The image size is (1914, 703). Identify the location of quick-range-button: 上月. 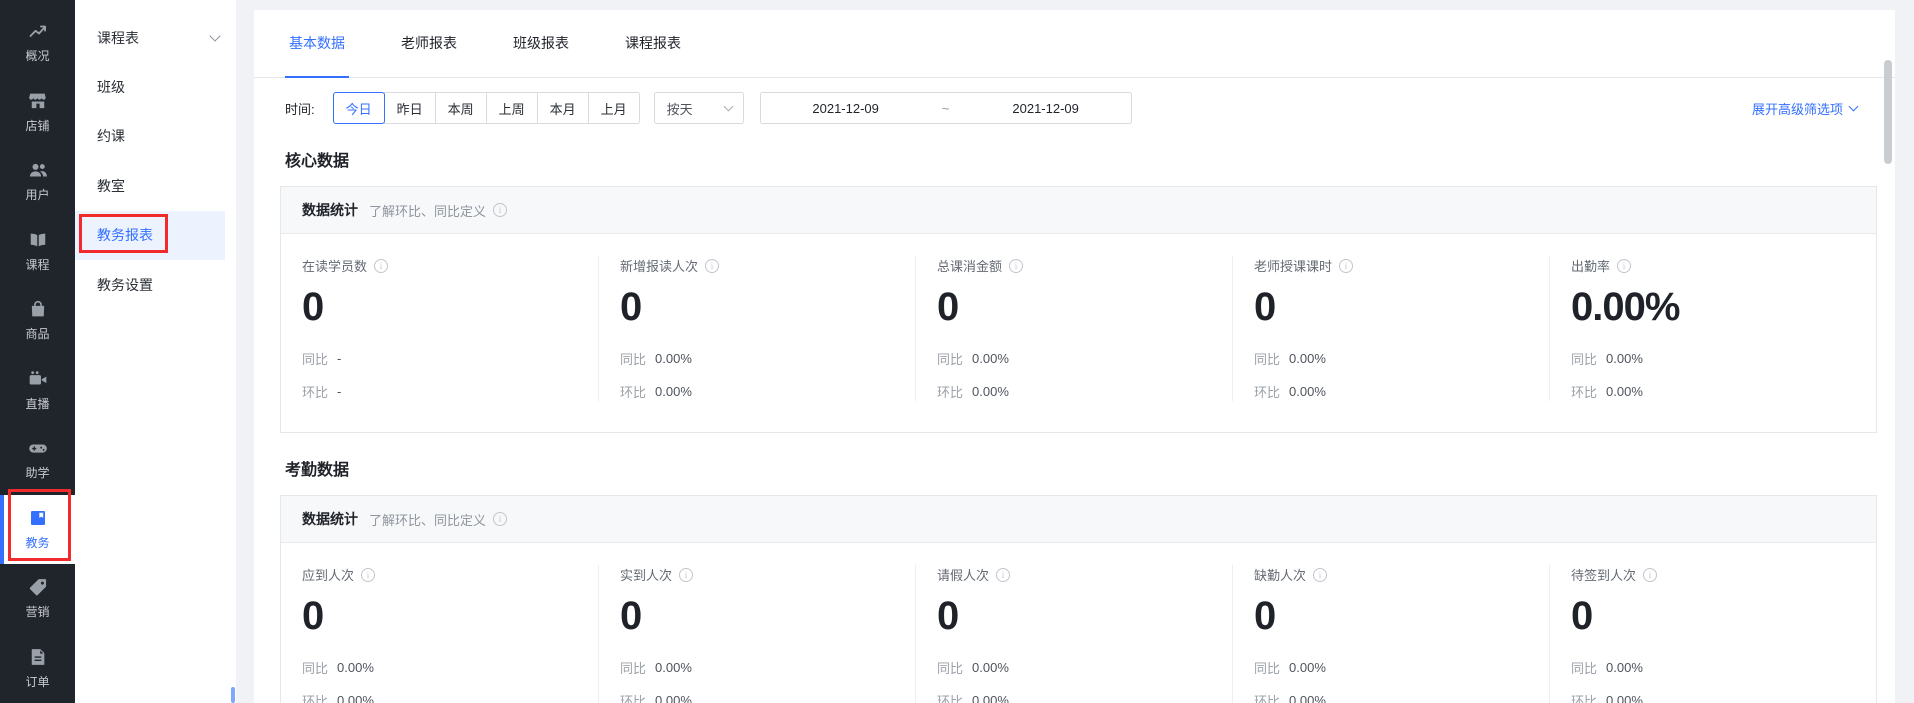
(613, 108).